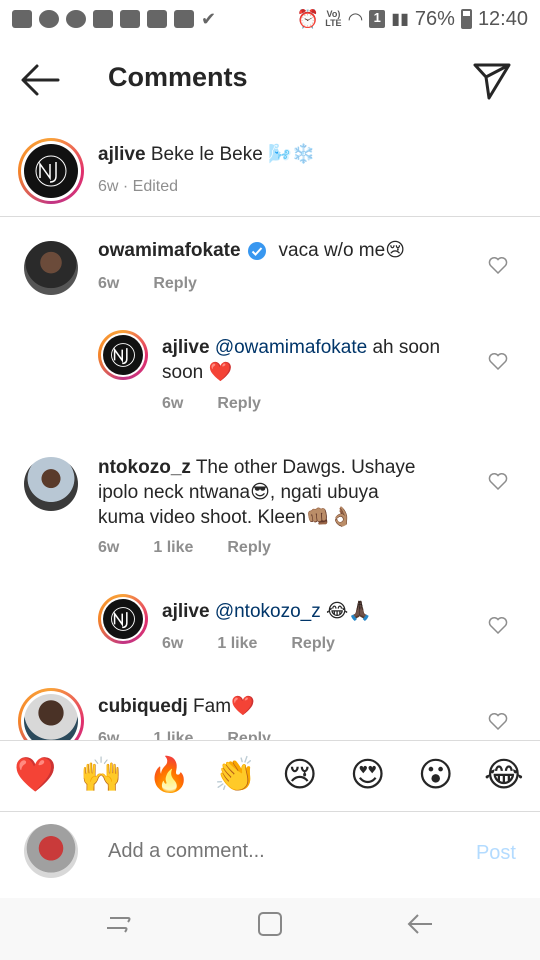 This screenshot has height=960, width=540. What do you see at coordinates (355, 18) in the screenshot?
I see `wifi-icon: ◠` at bounding box center [355, 18].